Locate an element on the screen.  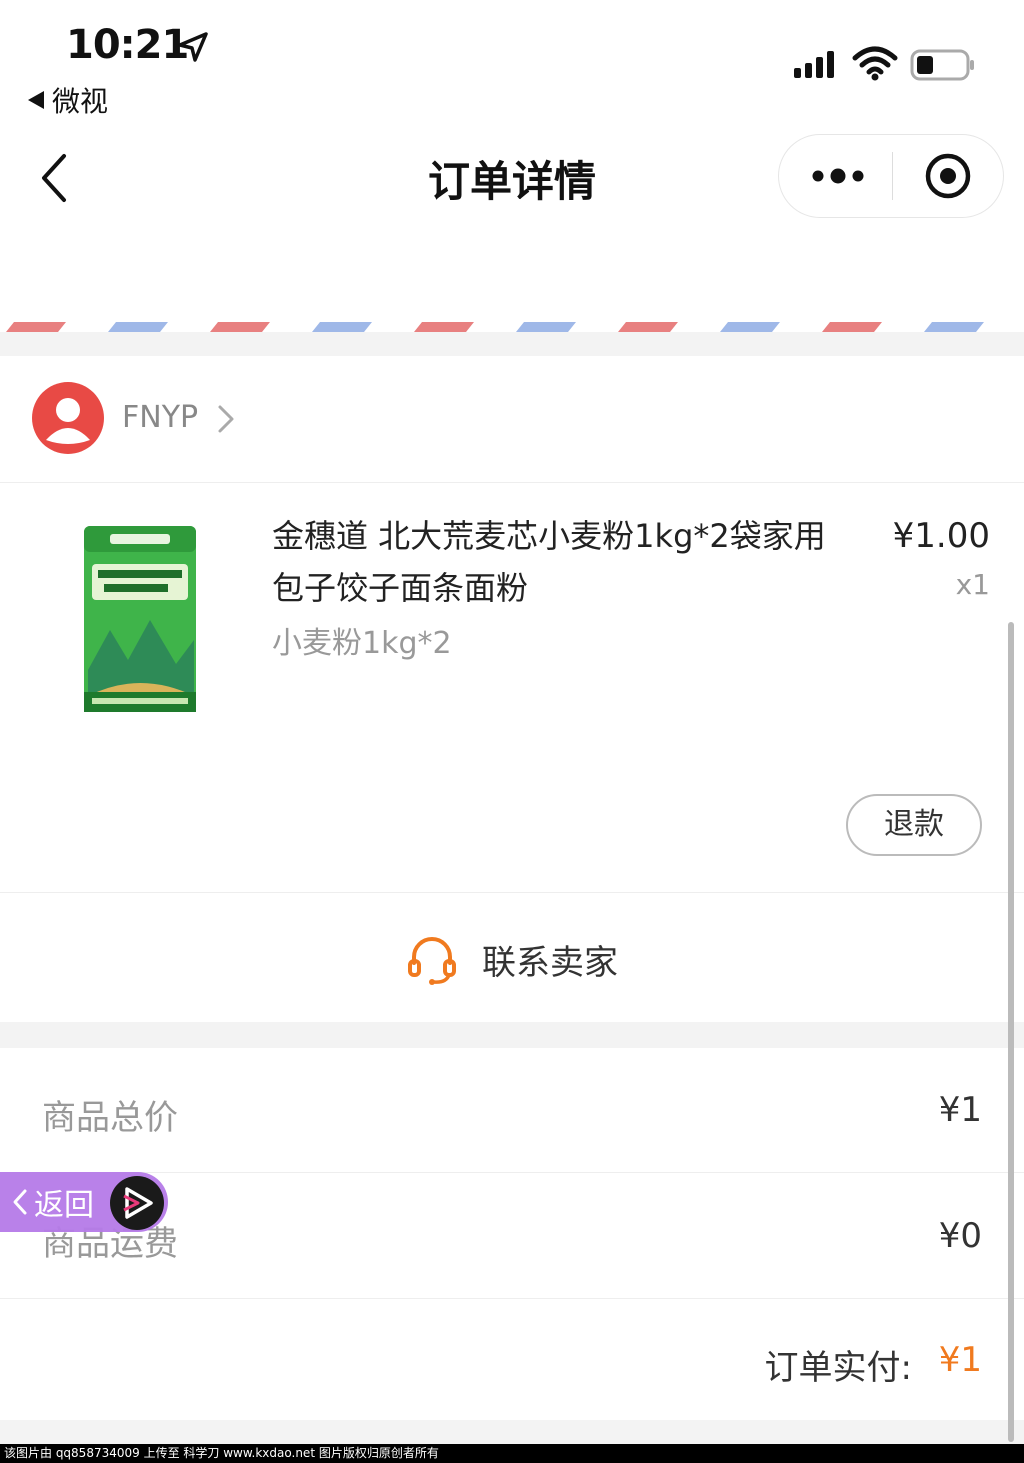
floating-back-label-group: 返回 is located at coordinates (52, 1202).